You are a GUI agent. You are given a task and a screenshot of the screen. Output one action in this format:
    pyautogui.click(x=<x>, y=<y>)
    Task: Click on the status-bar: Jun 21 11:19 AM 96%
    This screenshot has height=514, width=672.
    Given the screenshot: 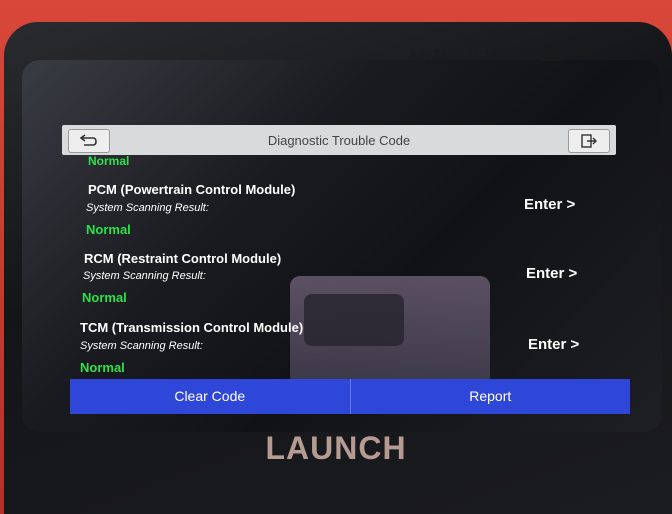 What is the action you would take?
    pyautogui.click(x=334, y=55)
    